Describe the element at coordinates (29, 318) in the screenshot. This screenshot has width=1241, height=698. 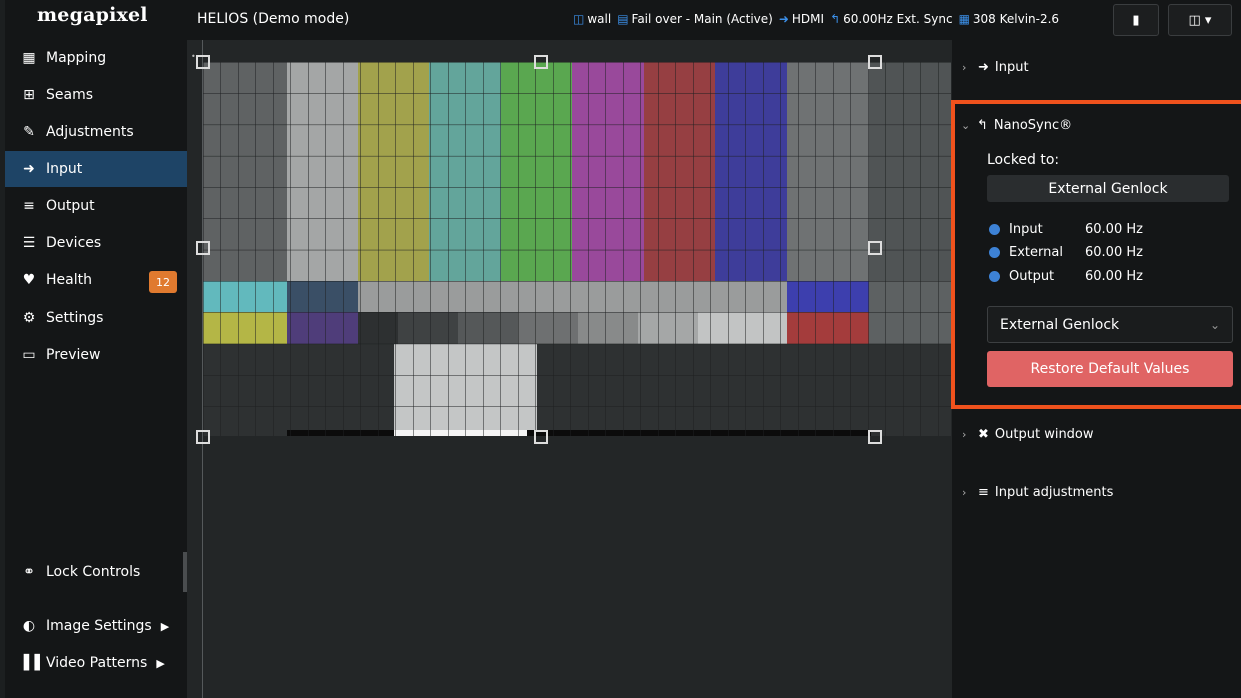
I see `gears-icon: ⚙` at that location.